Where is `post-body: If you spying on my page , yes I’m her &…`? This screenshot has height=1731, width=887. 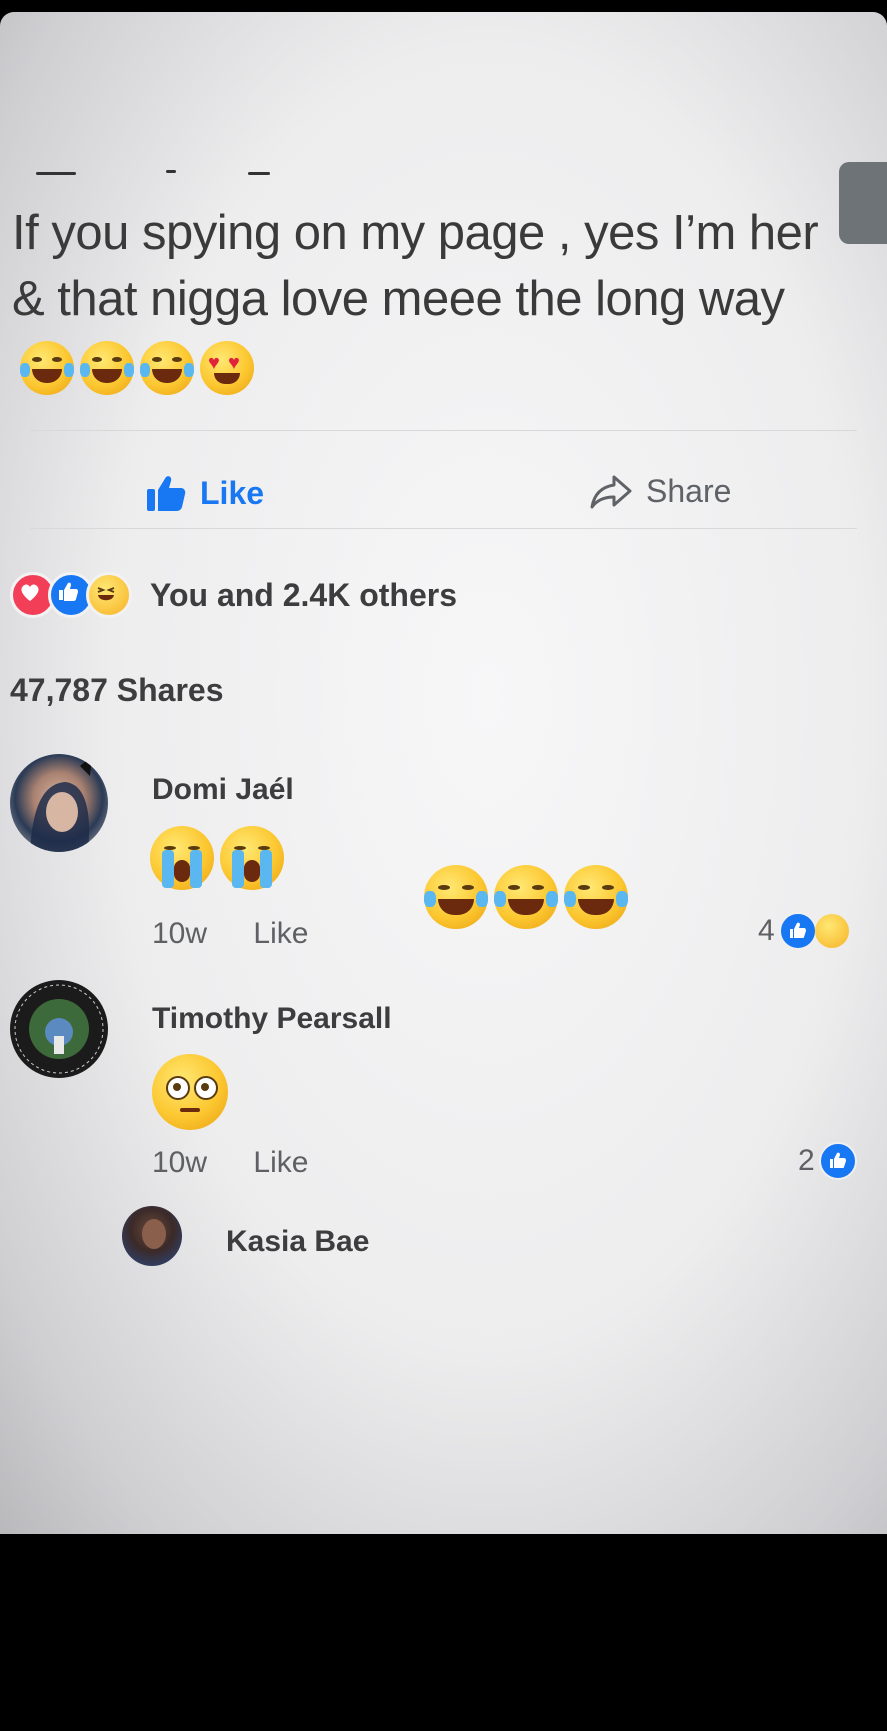
post-body: If you spying on my page , yes I’m her &… is located at coordinates (415, 266).